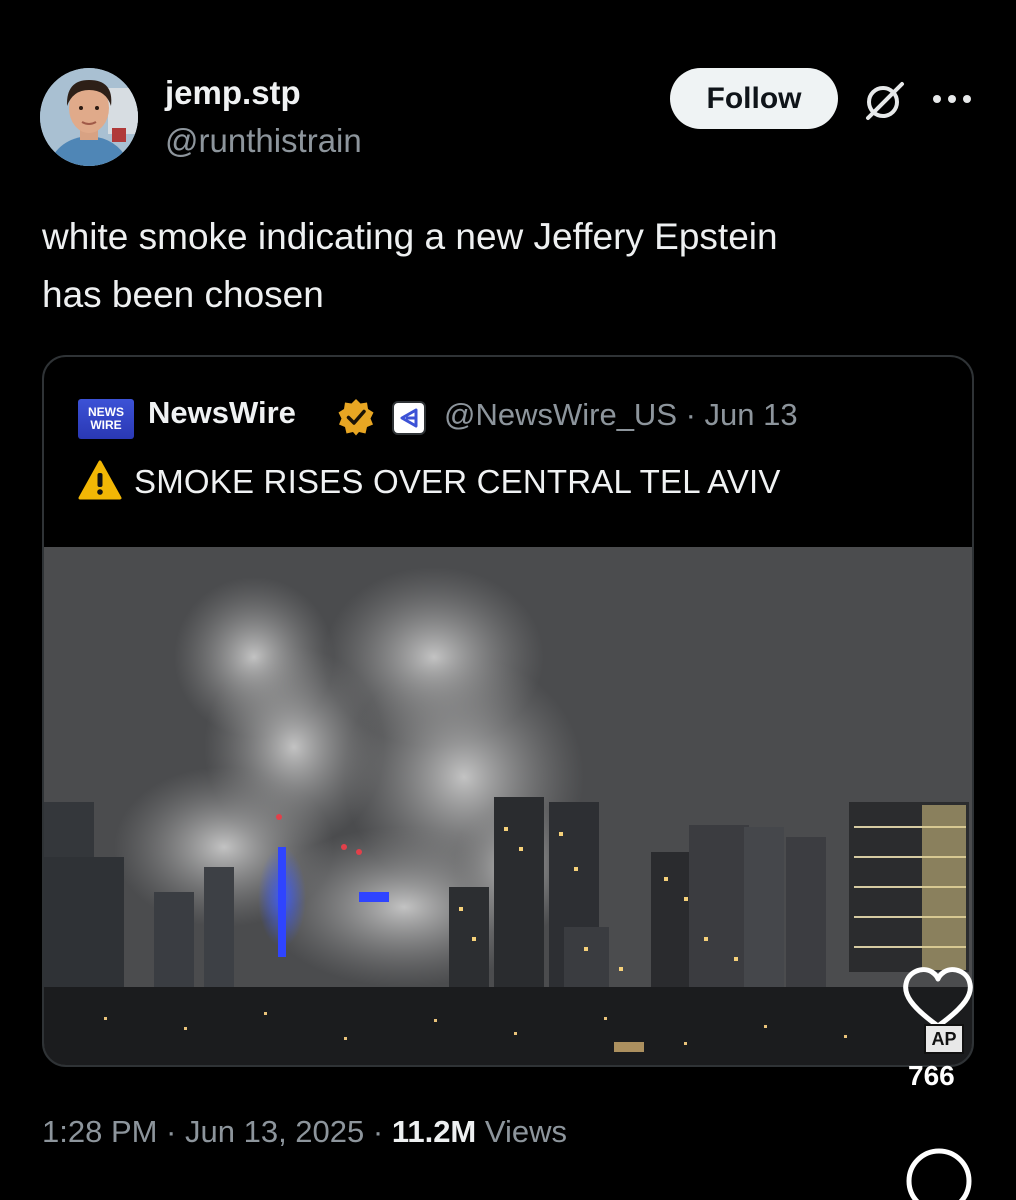 The width and height of the screenshot is (1016, 1200). Describe the element at coordinates (885, 101) in the screenshot. I see `grok-icon` at that location.